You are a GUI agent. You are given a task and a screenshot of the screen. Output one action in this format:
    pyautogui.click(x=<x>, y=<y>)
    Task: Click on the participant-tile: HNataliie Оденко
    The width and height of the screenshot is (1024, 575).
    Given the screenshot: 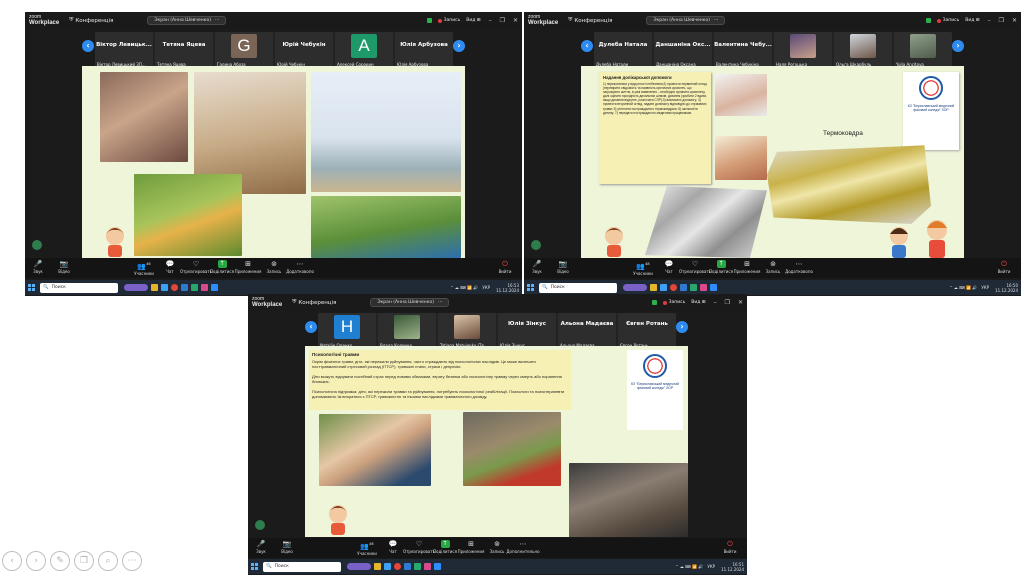 What is the action you would take?
    pyautogui.click(x=347, y=331)
    